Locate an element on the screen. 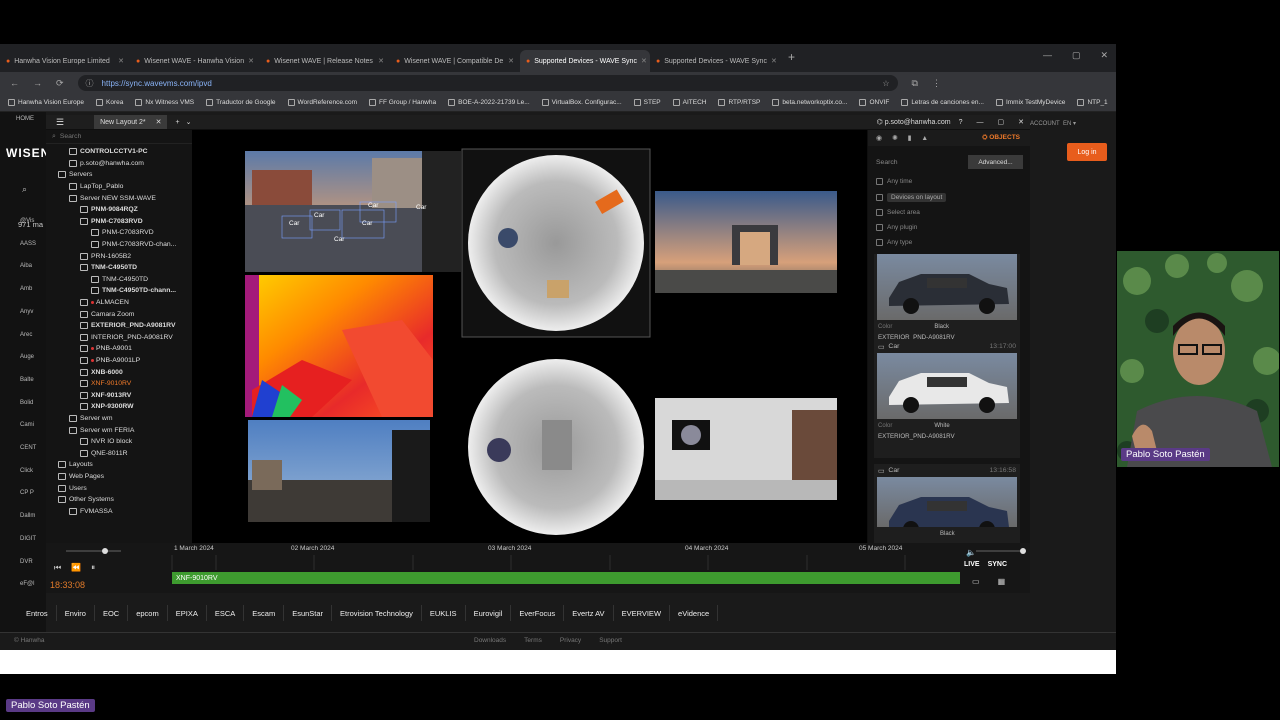 This screenshot has width=1280, height=720. bookmark-item: NTP_1 is located at coordinates (1092, 102).